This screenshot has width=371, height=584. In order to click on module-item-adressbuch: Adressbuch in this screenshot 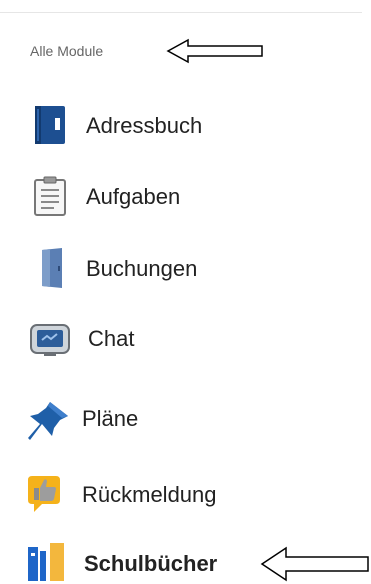, I will do `click(150, 124)`.